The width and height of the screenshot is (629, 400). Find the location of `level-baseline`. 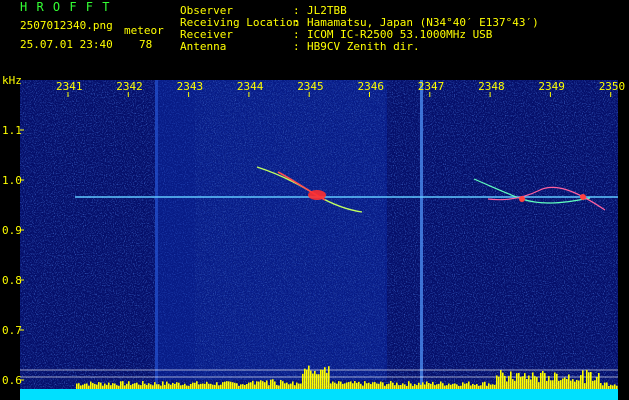

level-baseline is located at coordinates (319, 394).